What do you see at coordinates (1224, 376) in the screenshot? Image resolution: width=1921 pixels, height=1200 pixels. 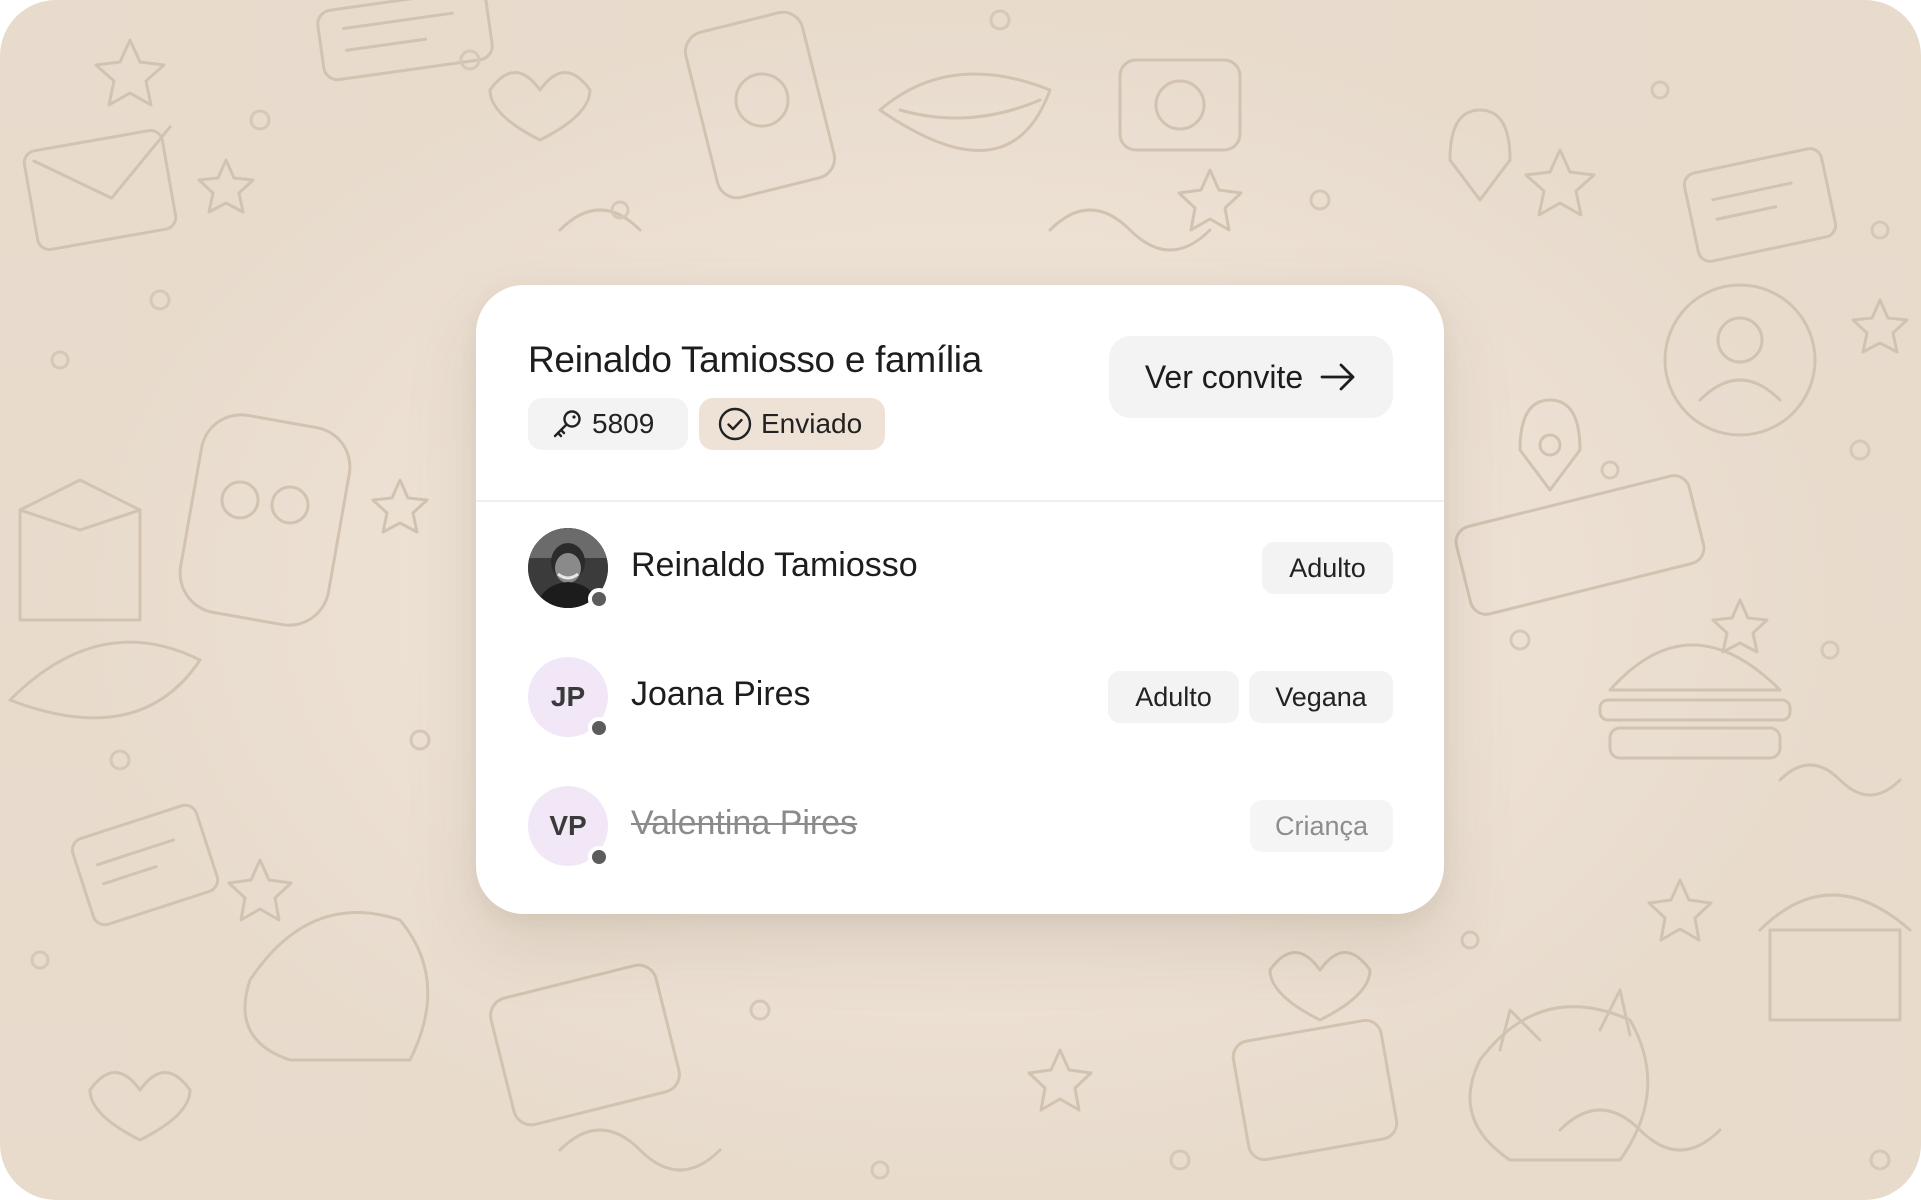 I see `view-invite-label: Ver convite` at bounding box center [1224, 376].